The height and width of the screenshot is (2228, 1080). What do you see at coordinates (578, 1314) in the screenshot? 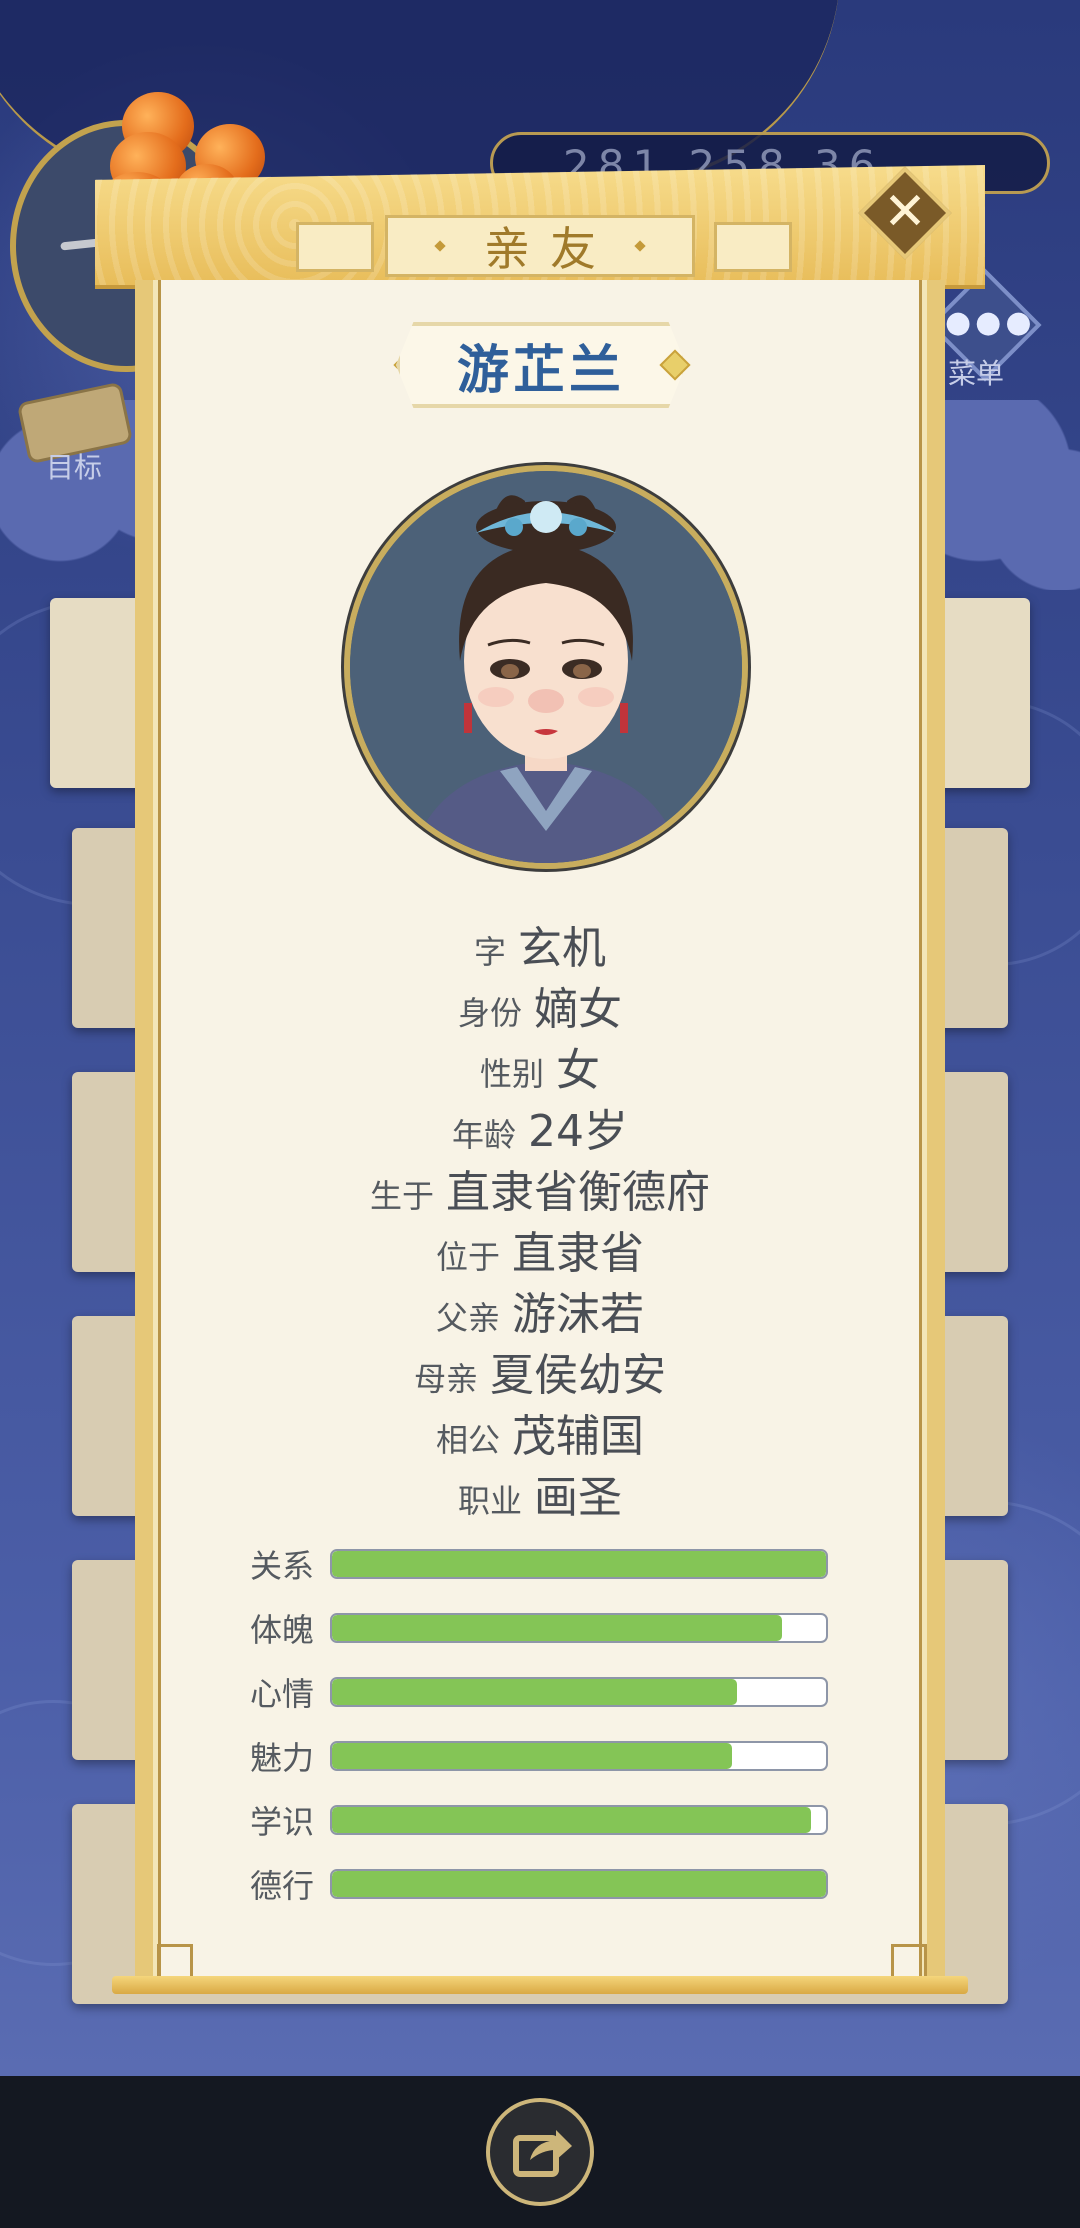
I see `info-value: 游沫若` at bounding box center [578, 1314].